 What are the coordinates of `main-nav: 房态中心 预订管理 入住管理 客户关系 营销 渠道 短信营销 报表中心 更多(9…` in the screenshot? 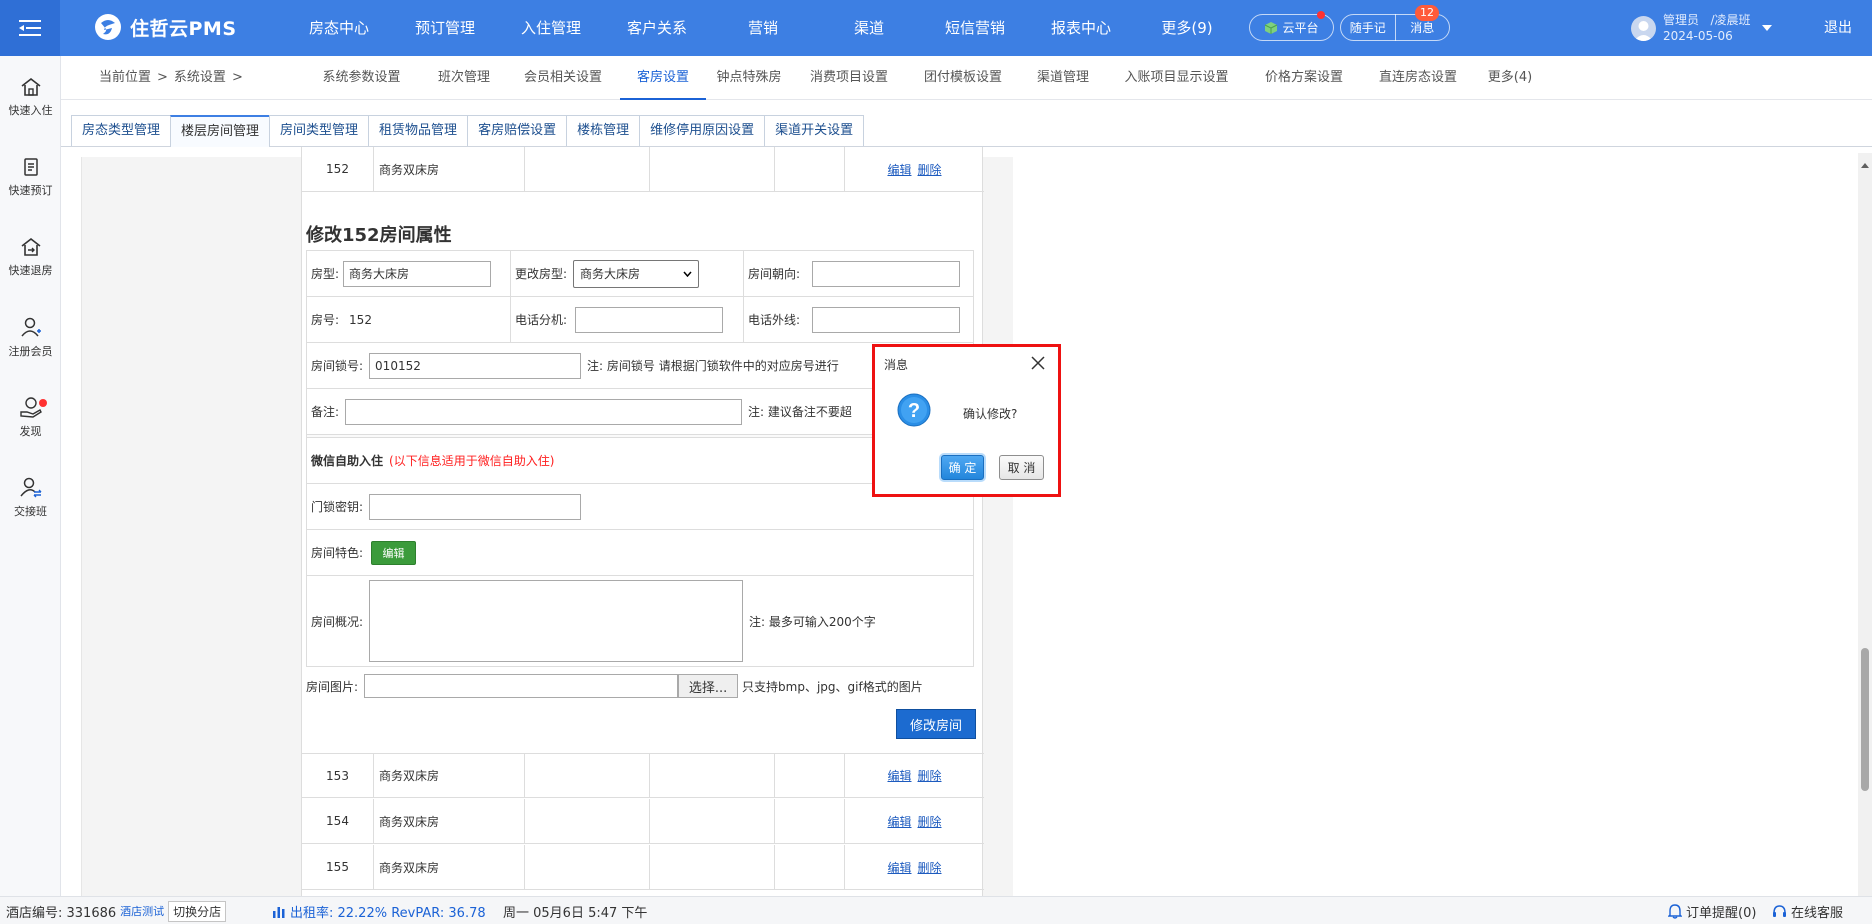 It's located at (763, 28).